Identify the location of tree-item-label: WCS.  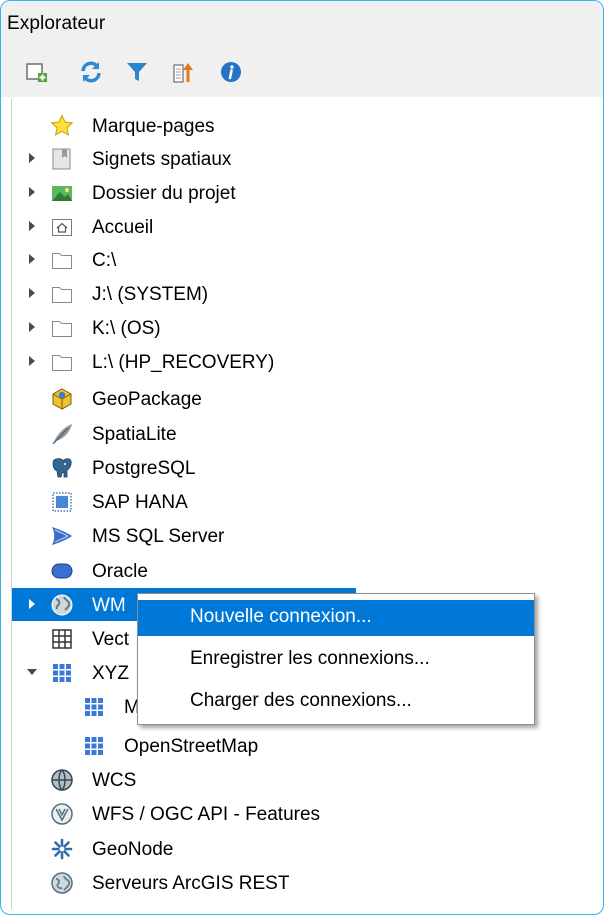
(114, 780).